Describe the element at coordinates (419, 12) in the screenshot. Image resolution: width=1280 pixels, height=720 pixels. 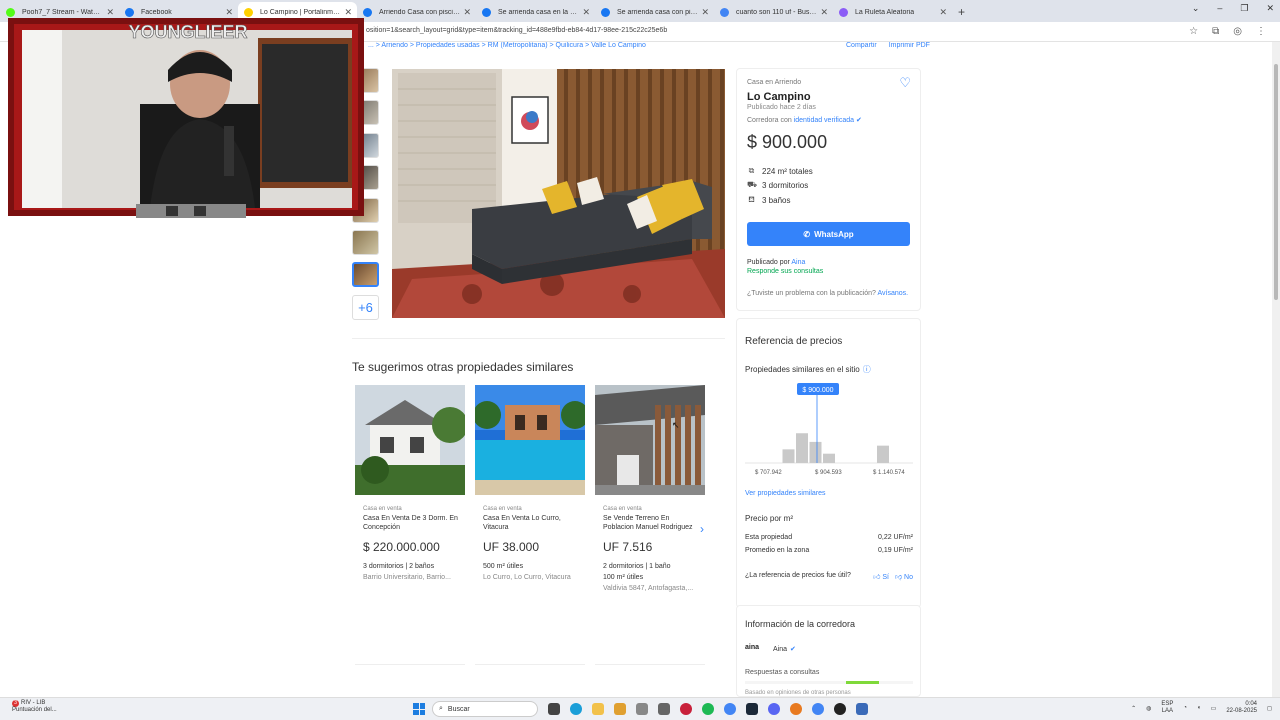
I see `tab-title: Arriendo Casa con piscina pod` at that location.